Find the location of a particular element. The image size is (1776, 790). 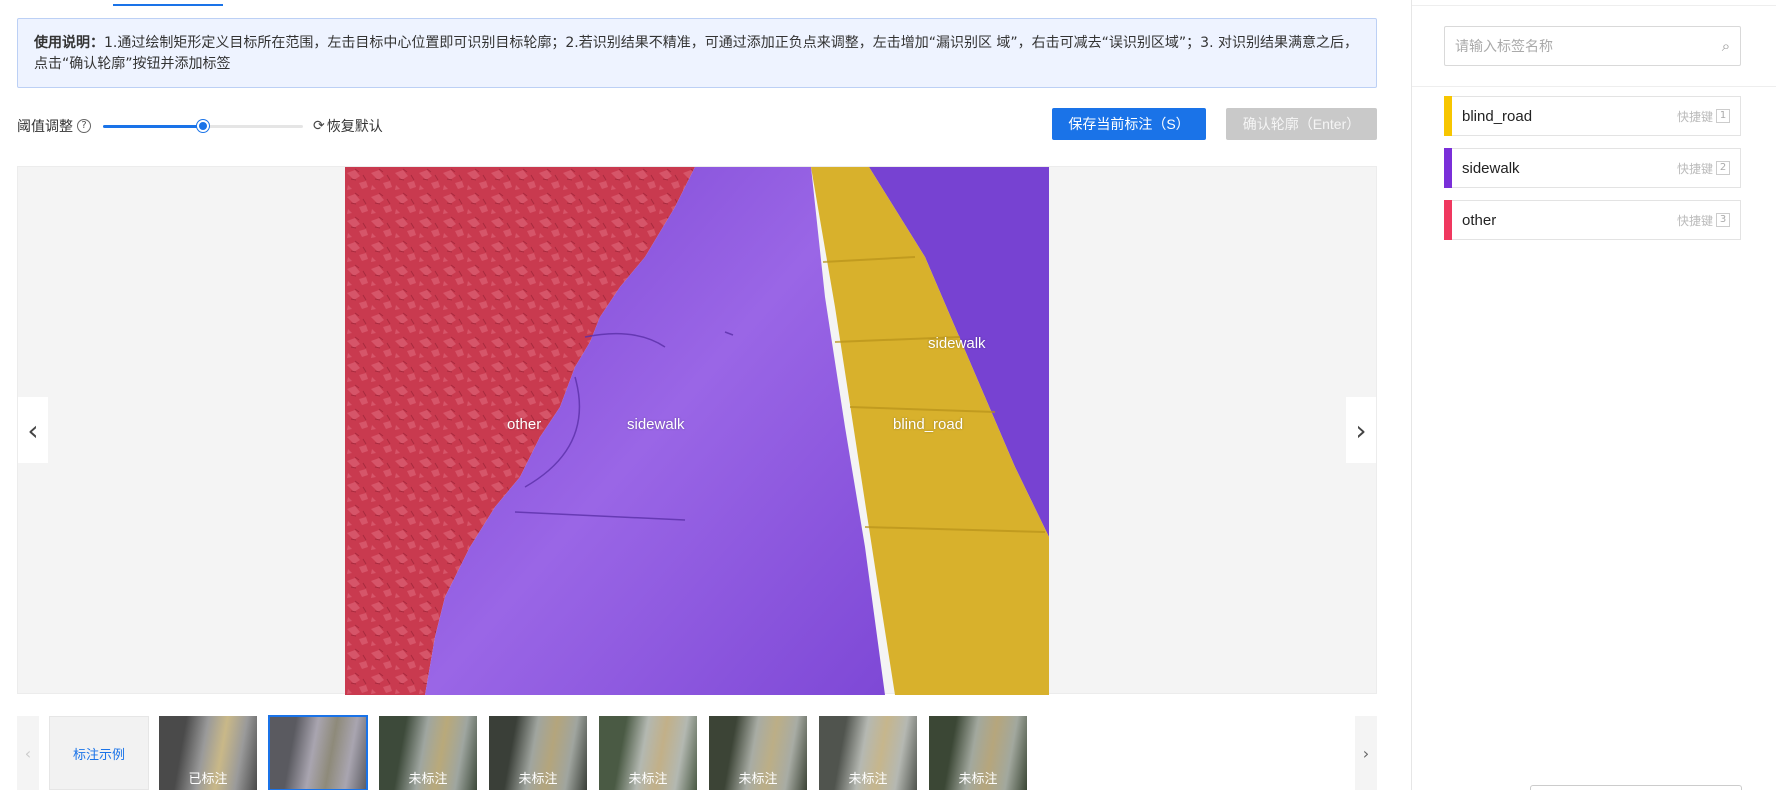

threshold-control: 阈值调整 ? ⟳ 恢复默认 is located at coordinates (200, 126).